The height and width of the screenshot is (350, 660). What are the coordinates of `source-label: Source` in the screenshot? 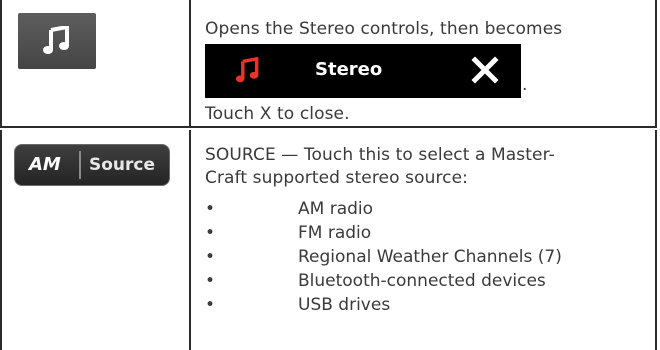 It's located at (122, 165).